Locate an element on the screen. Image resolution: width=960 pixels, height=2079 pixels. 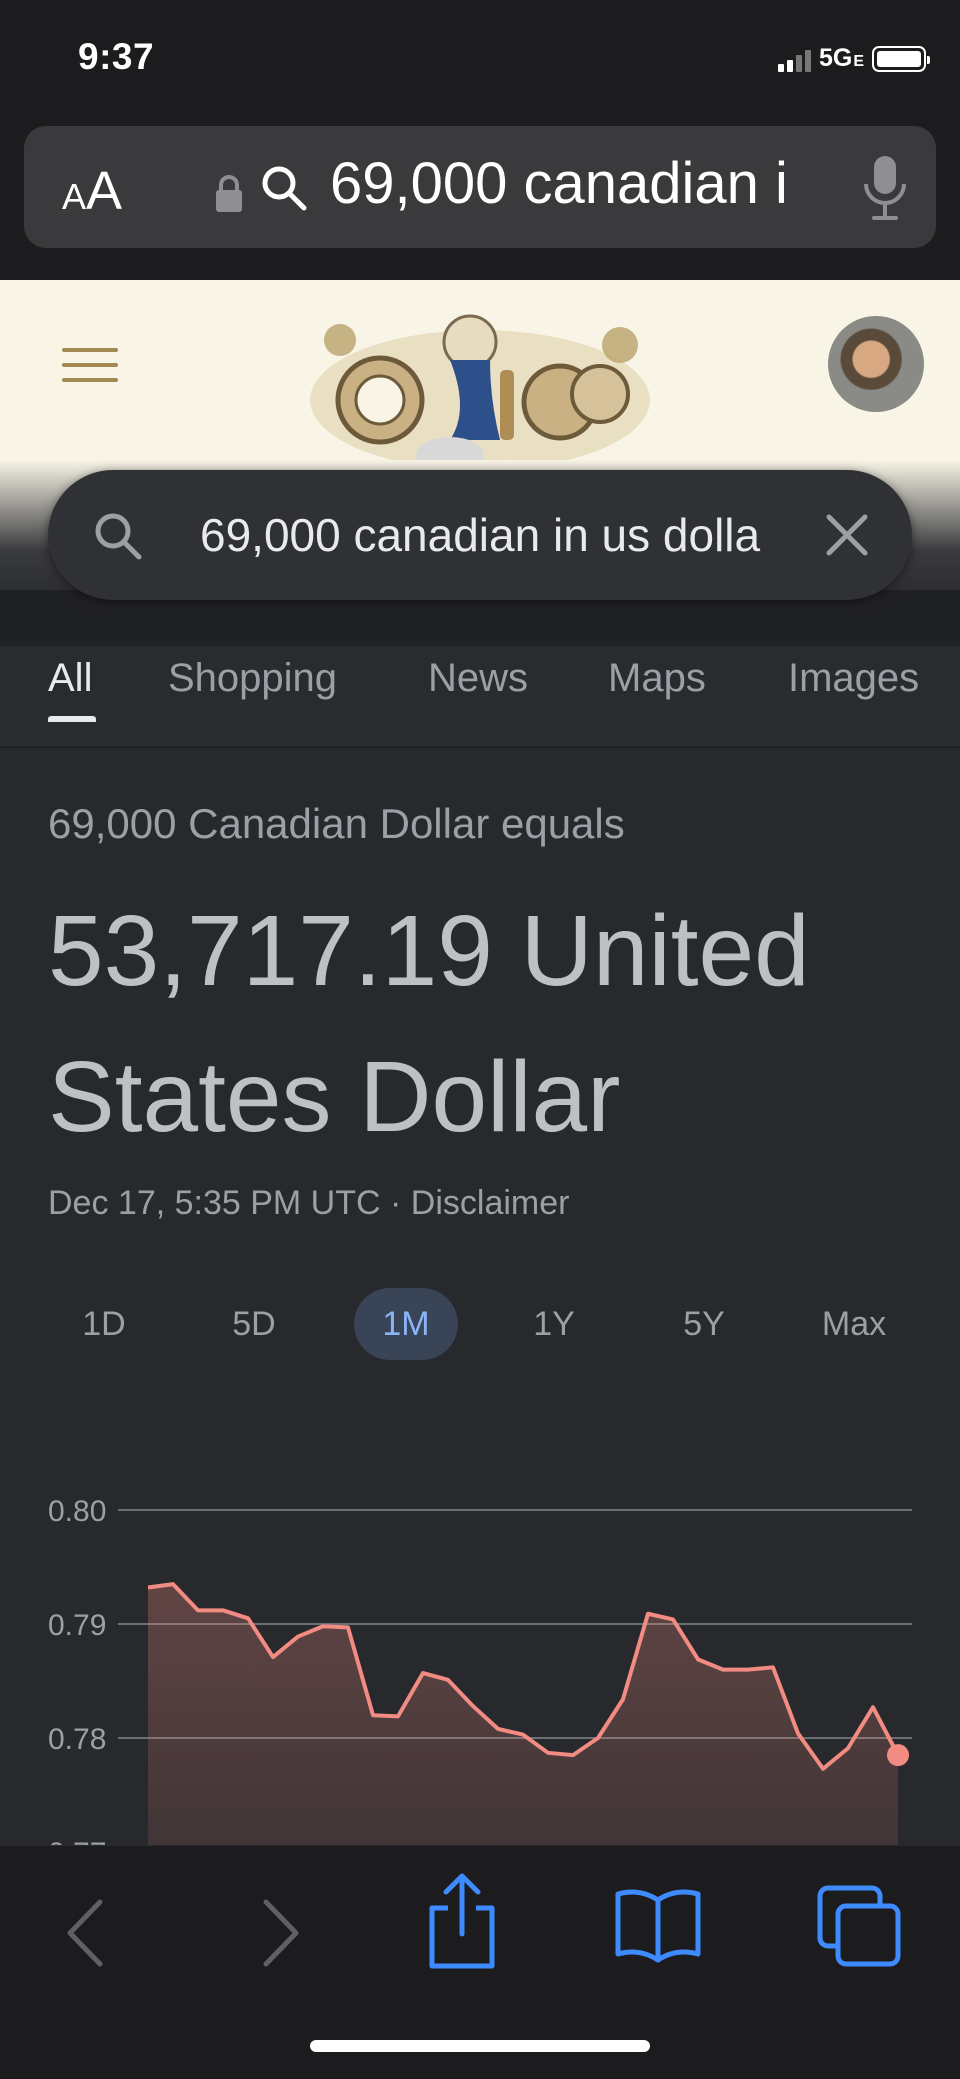
tabs-icon is located at coordinates (860, 1926).